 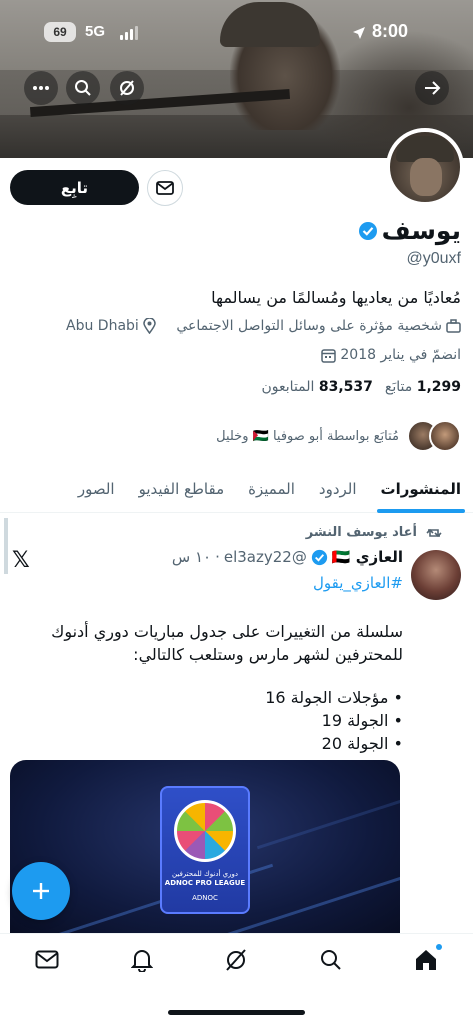 I want to click on joined-row: انضمّ في يناير 2018, so click(x=391, y=355).